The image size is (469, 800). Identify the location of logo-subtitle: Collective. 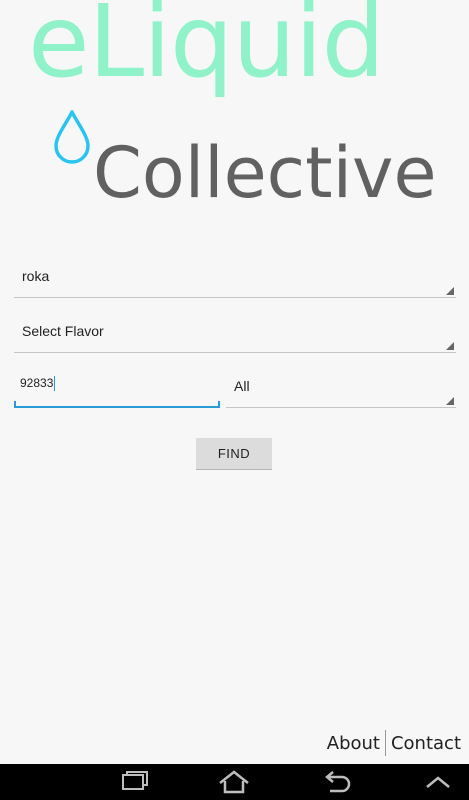
(265, 173).